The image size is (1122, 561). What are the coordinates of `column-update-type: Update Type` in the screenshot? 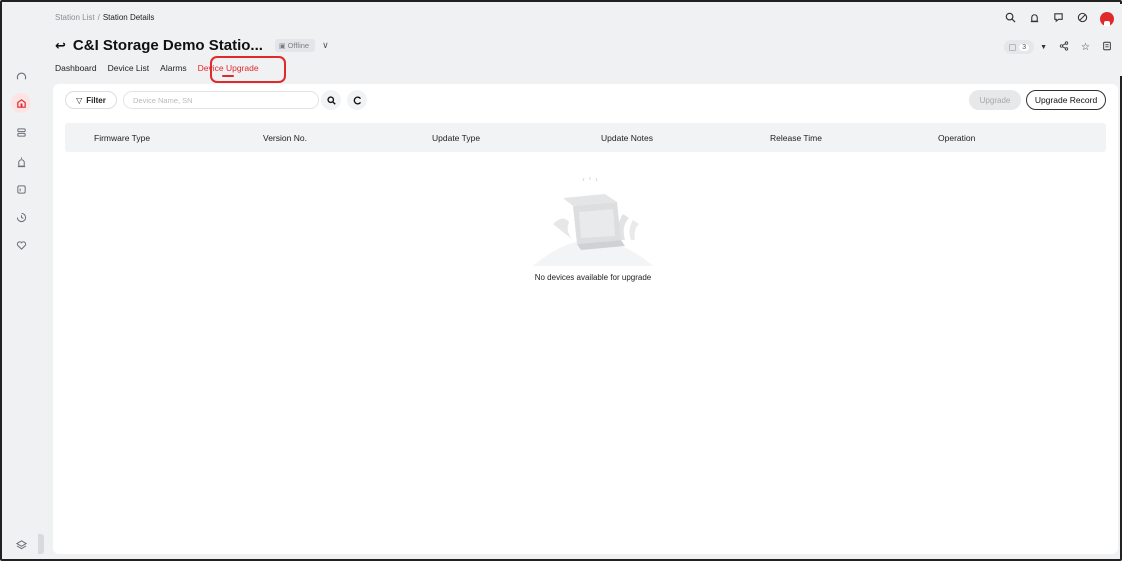 It's located at (456, 138).